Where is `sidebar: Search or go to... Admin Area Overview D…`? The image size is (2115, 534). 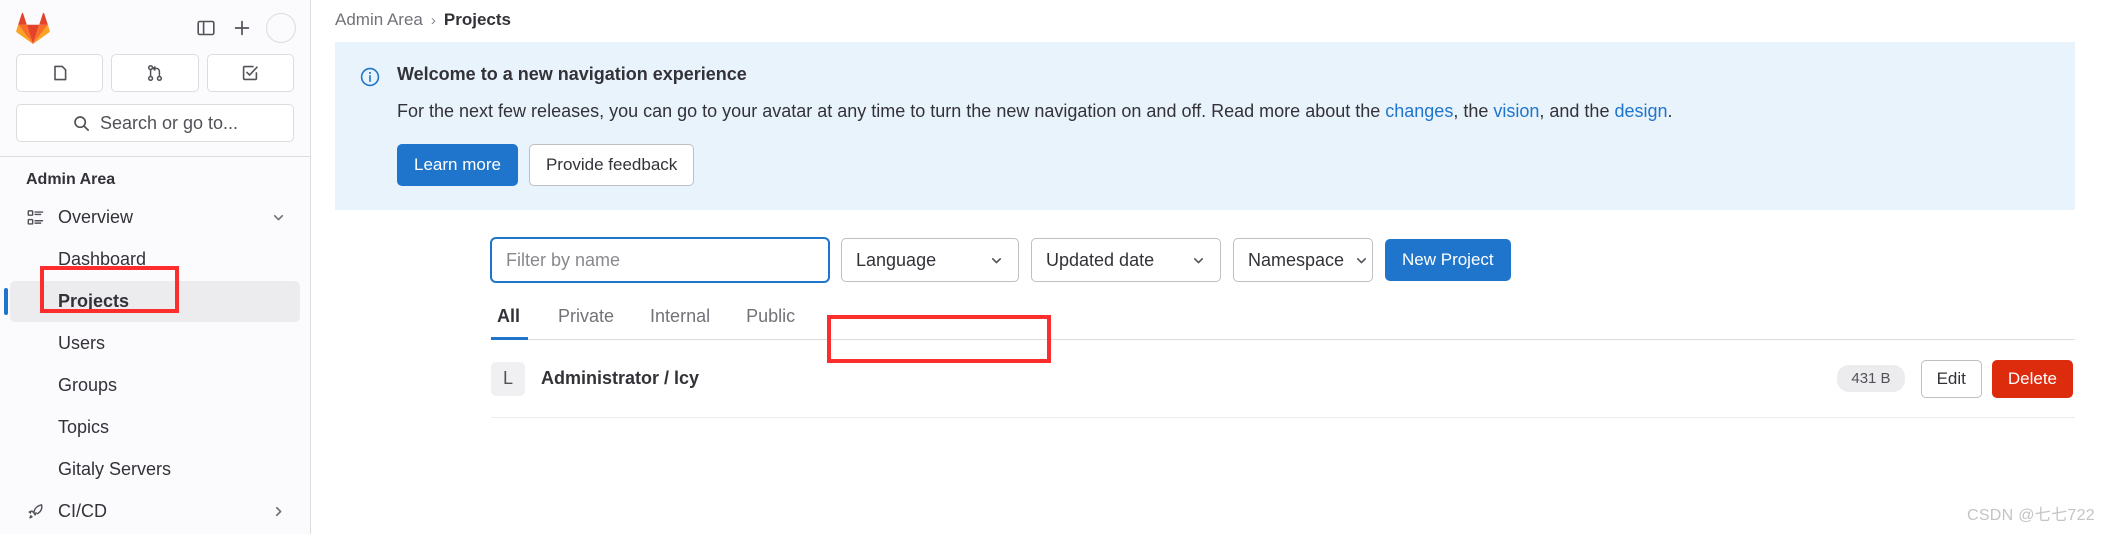
sidebar: Search or go to... Admin Area Overview D… is located at coordinates (155, 267).